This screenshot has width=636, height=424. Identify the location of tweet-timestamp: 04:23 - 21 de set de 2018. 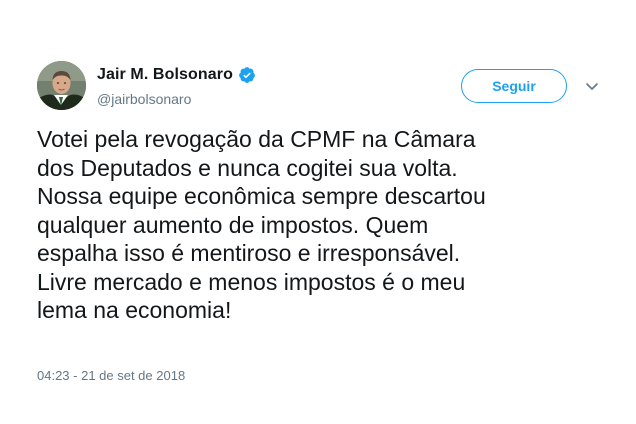
(111, 375).